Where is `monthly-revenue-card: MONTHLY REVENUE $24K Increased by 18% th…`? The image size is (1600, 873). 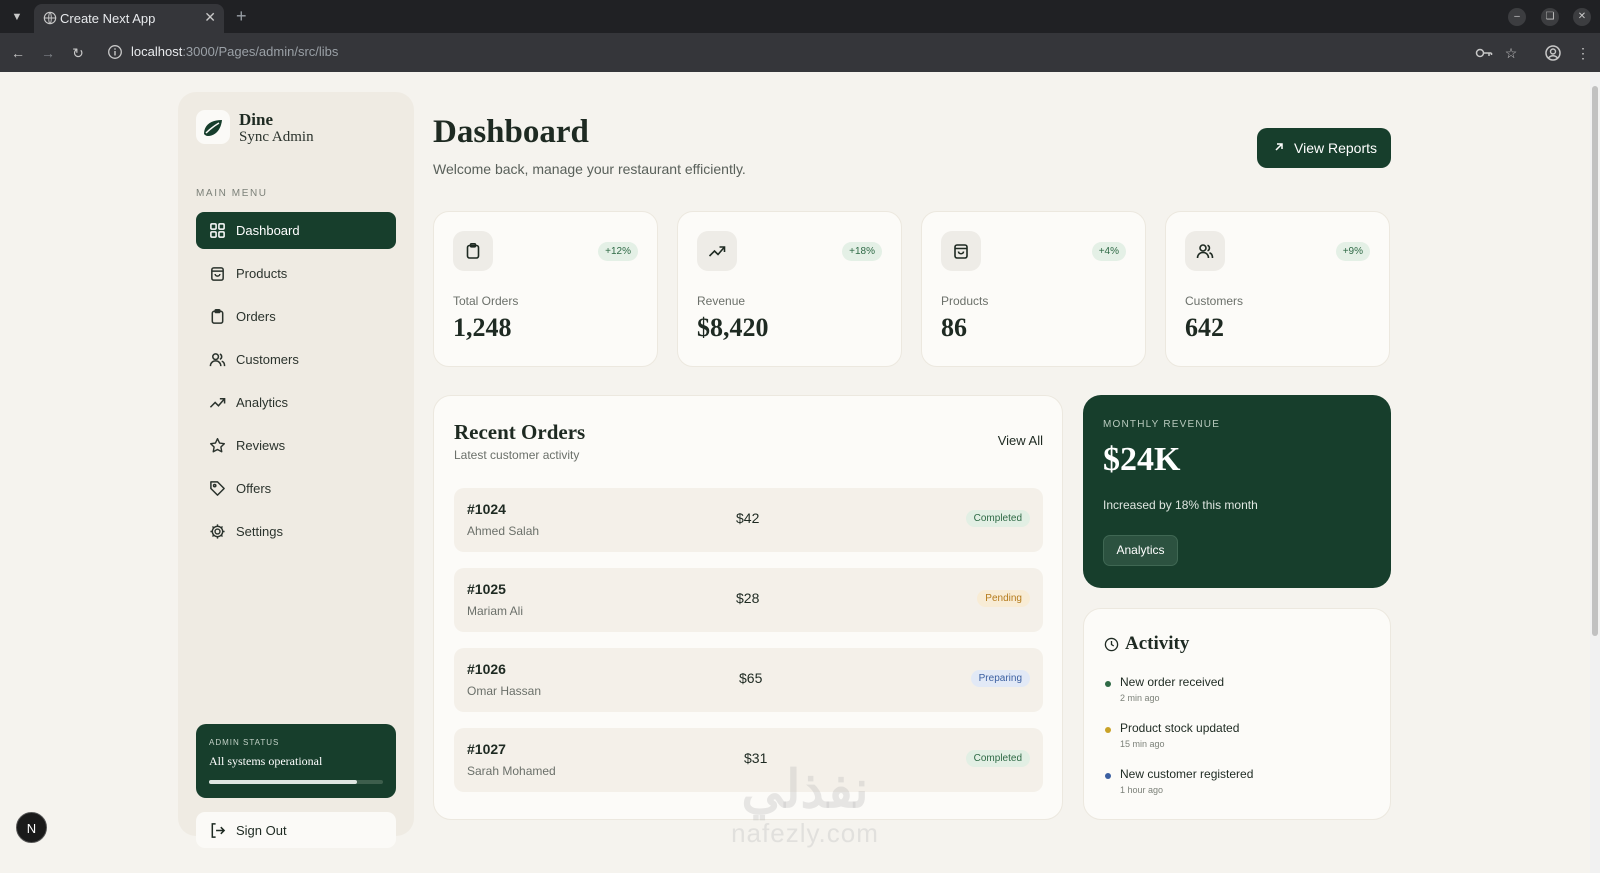
monthly-revenue-card: MONTHLY REVENUE $24K Increased by 18% th… is located at coordinates (1237, 491).